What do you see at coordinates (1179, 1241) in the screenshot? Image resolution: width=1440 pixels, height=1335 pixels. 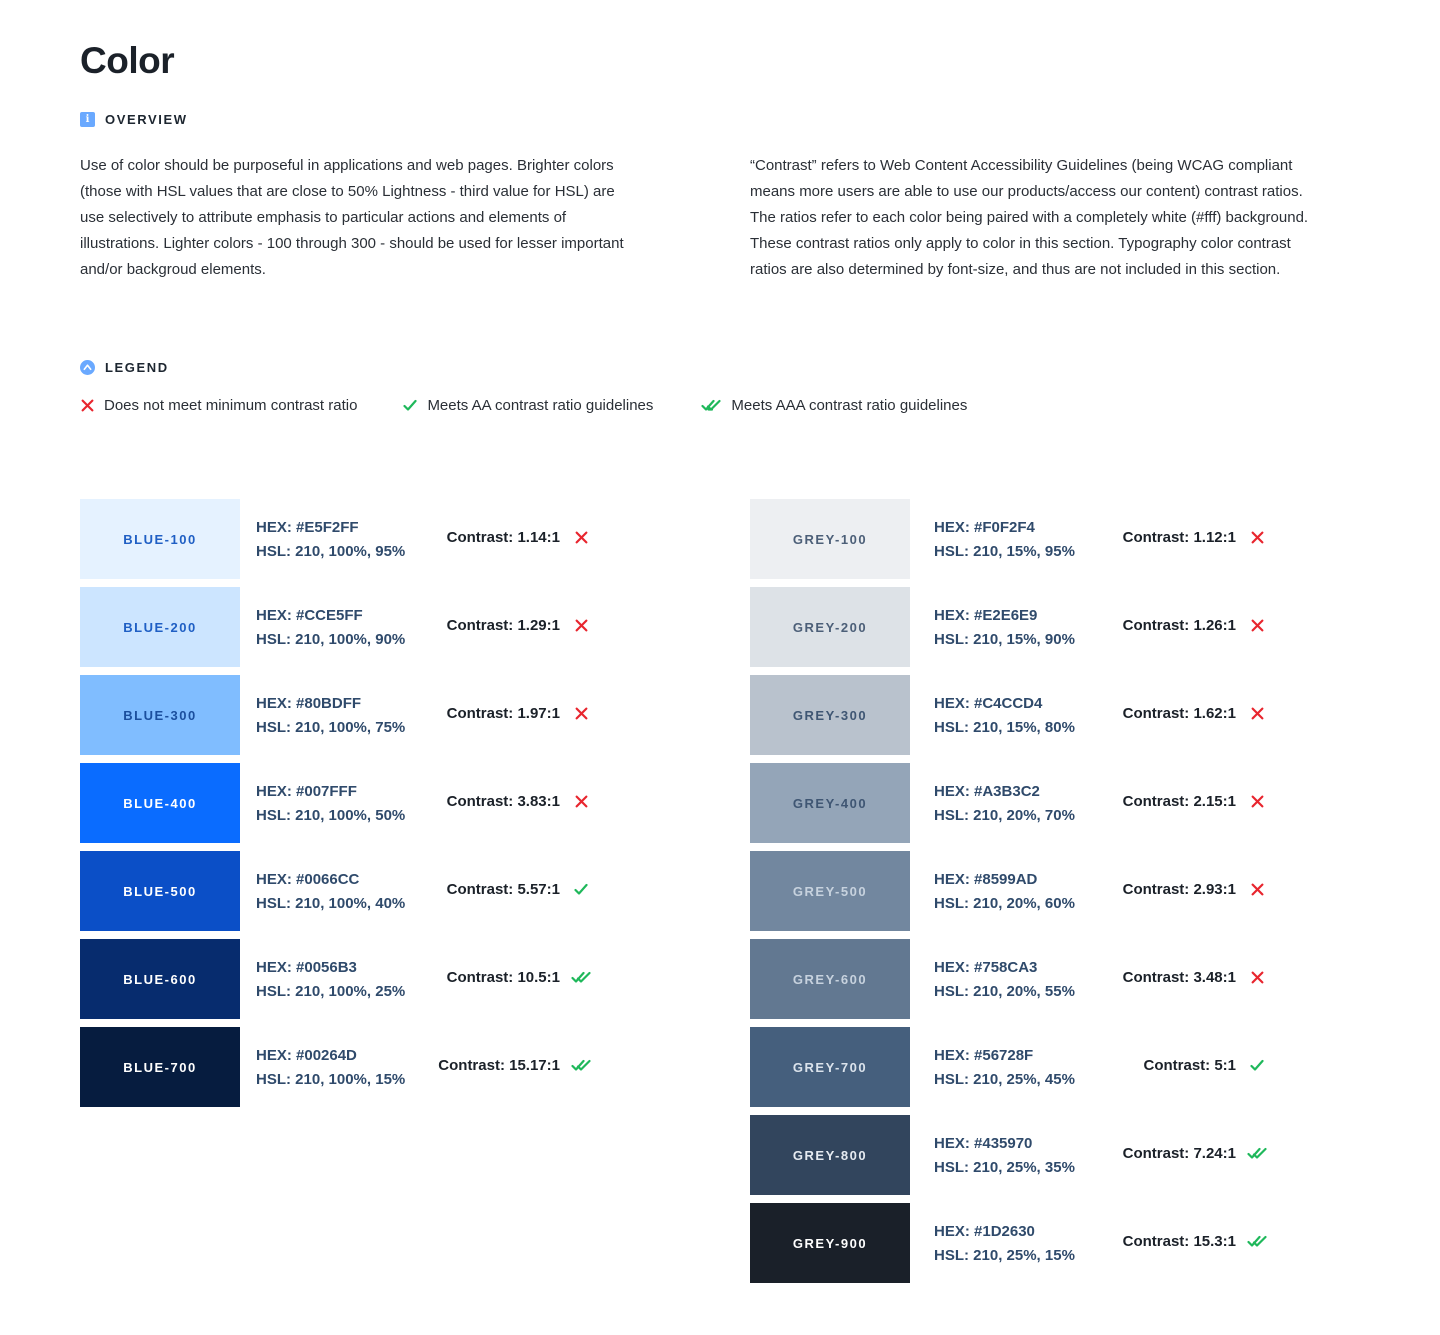 I see `contrast-value: Contrast: 15.3:1` at bounding box center [1179, 1241].